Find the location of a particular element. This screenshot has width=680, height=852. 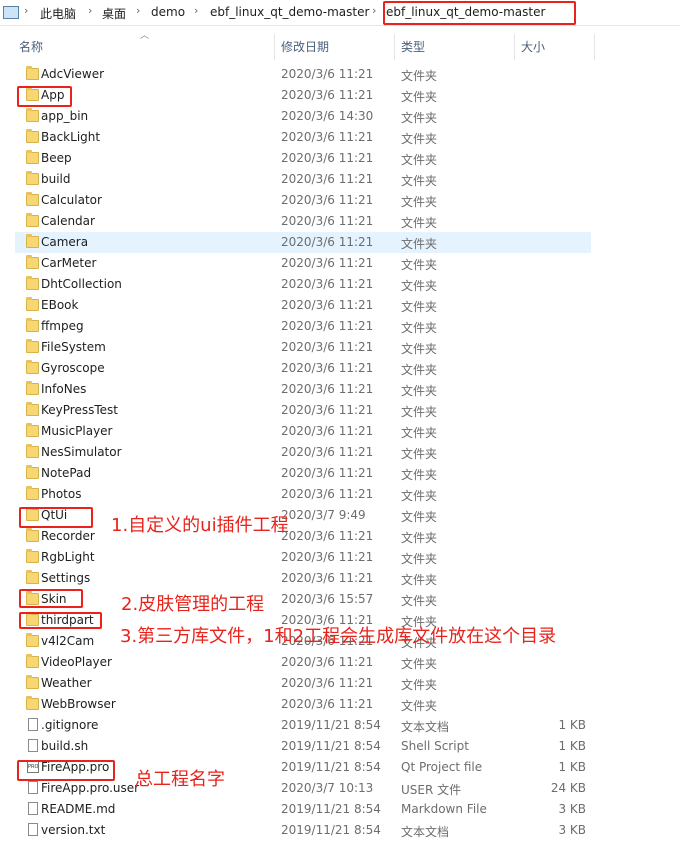

file-row: Calendar 2020/3/6 11:21 文件夹 is located at coordinates (303, 221).